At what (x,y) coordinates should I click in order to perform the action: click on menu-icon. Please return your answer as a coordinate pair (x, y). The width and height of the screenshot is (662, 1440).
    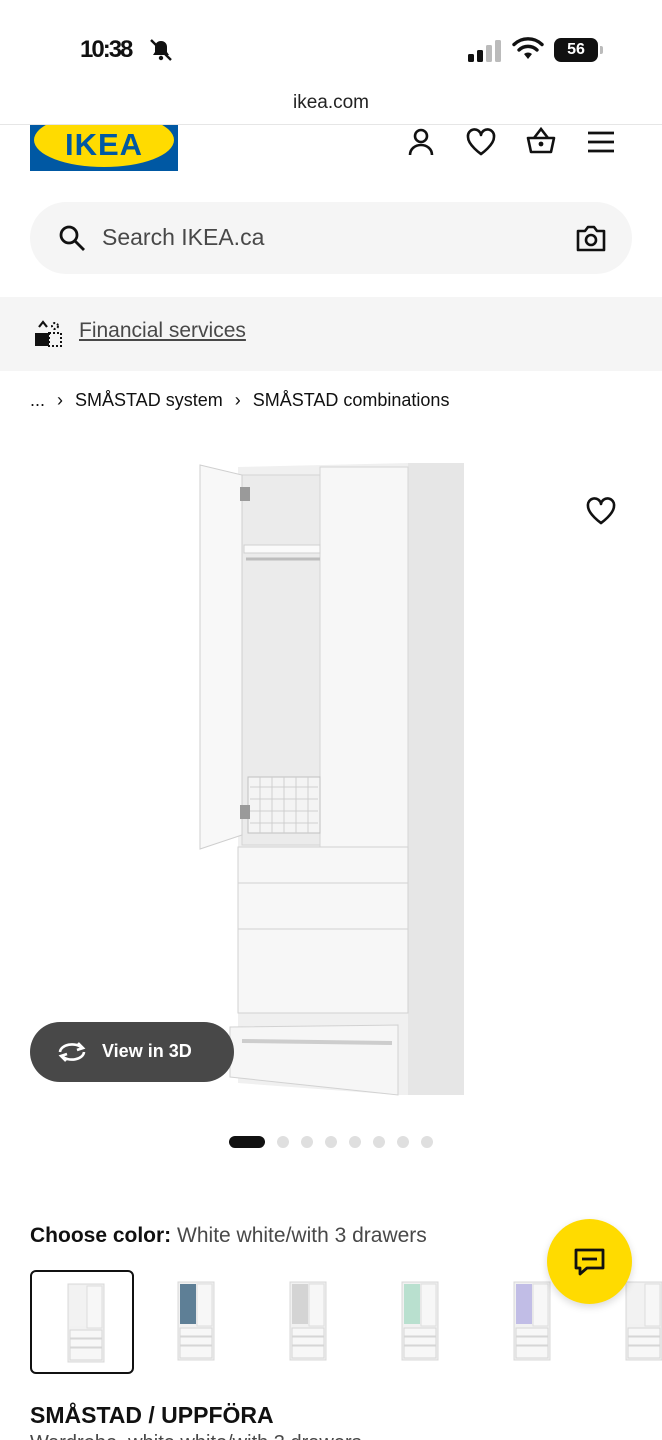
    Looking at the image, I should click on (601, 142).